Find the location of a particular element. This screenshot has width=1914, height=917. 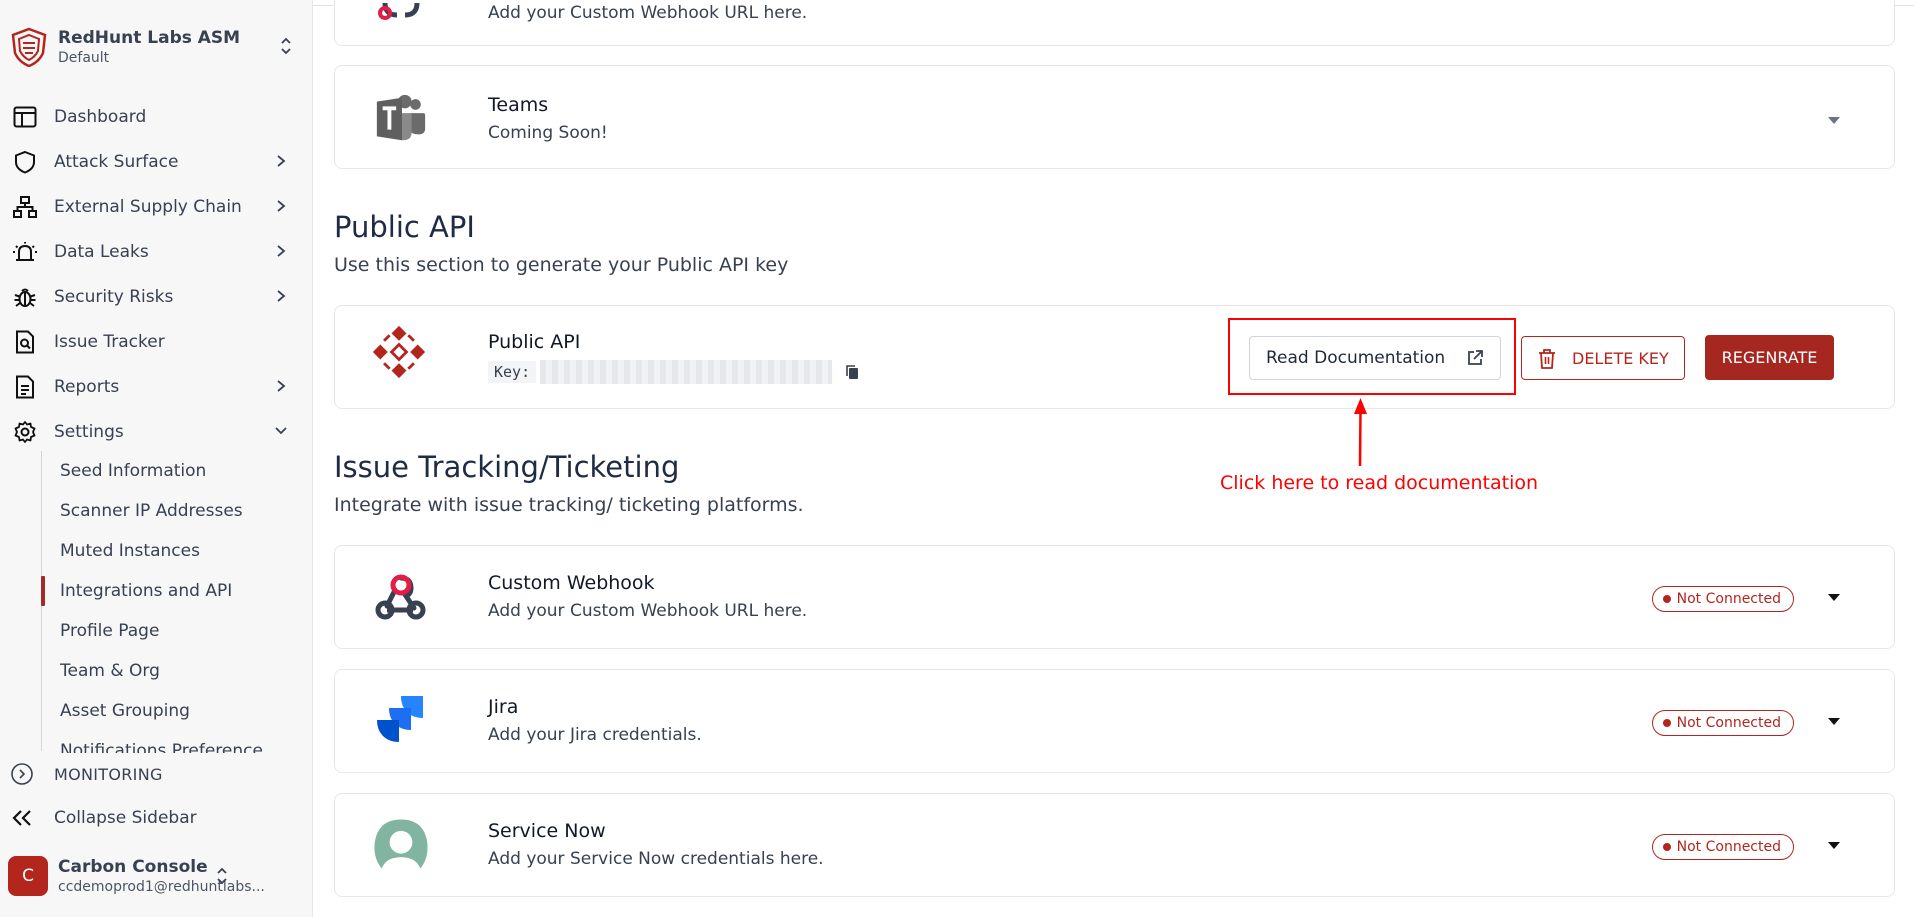

sidebar-item-label: Settings is located at coordinates (89, 431).